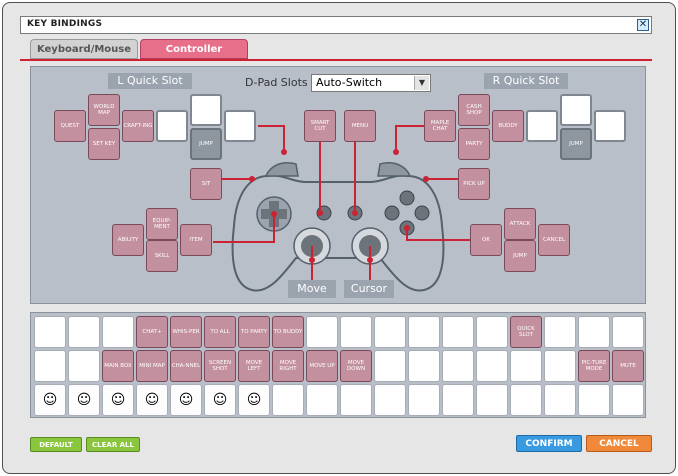  What do you see at coordinates (118, 366) in the screenshot?
I see `key-main-box: Main Box` at bounding box center [118, 366].